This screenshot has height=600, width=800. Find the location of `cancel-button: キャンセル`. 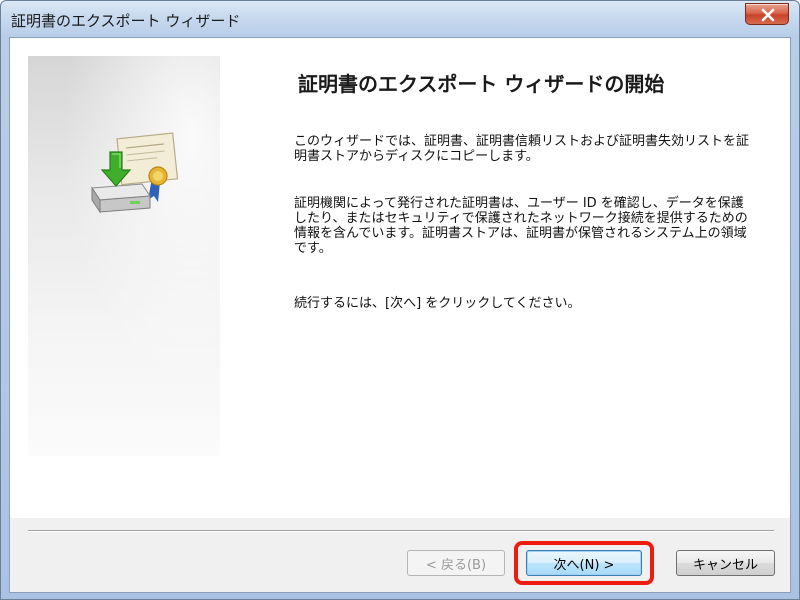

cancel-button: キャンセル is located at coordinates (725, 563).